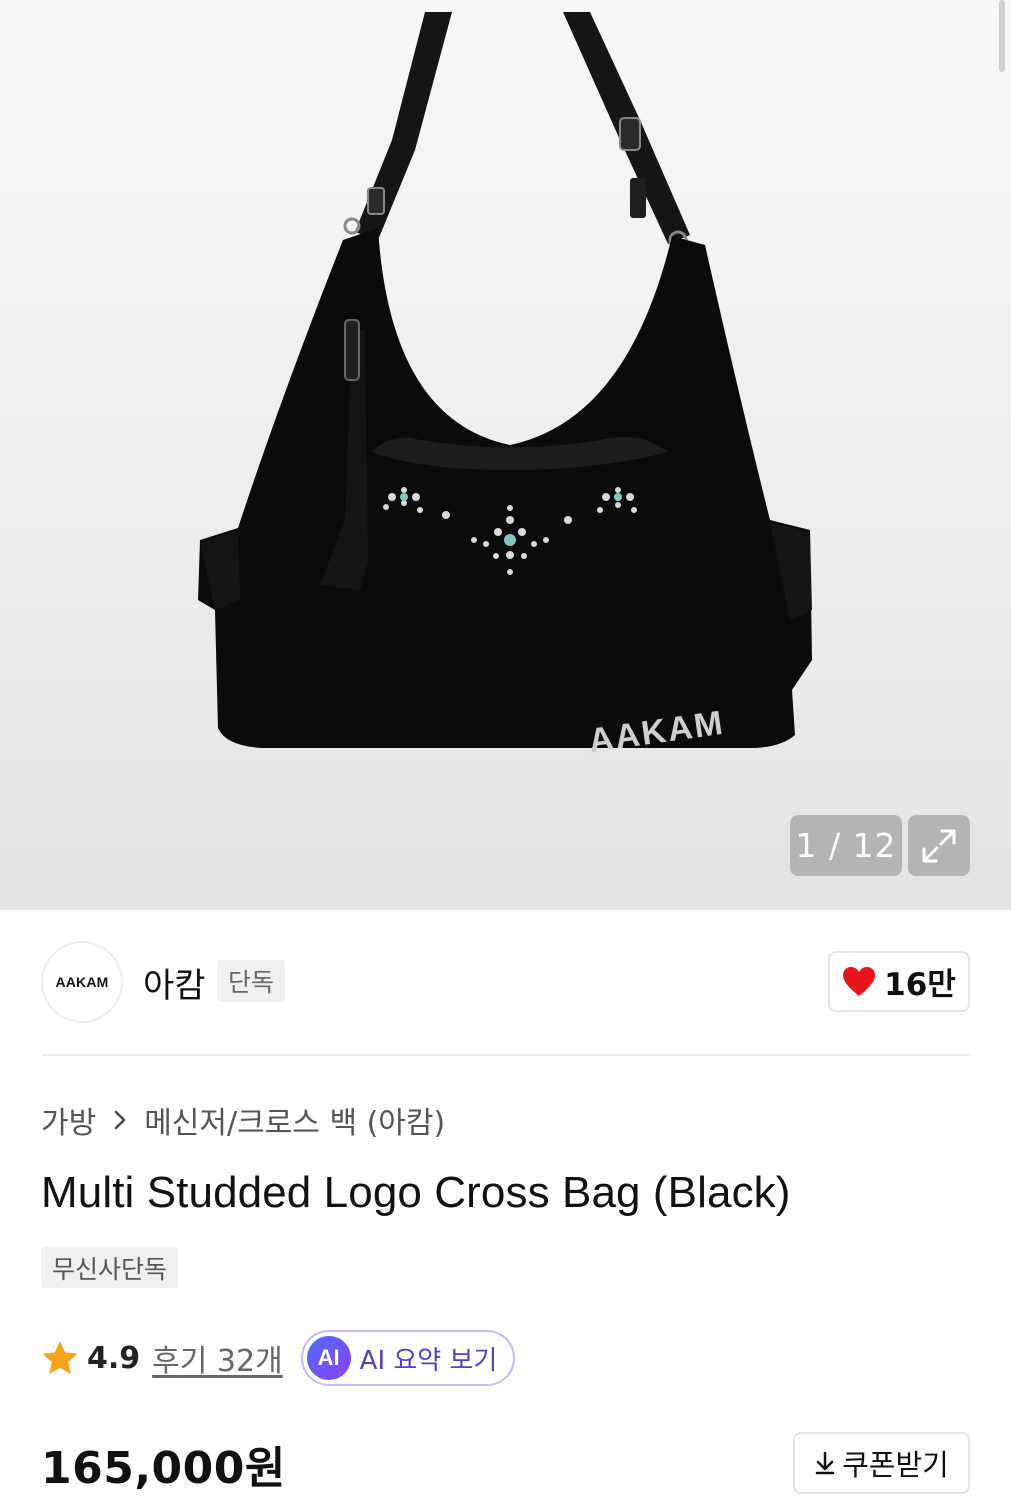  I want to click on review-count-link: 후기 32개, so click(217, 1358).